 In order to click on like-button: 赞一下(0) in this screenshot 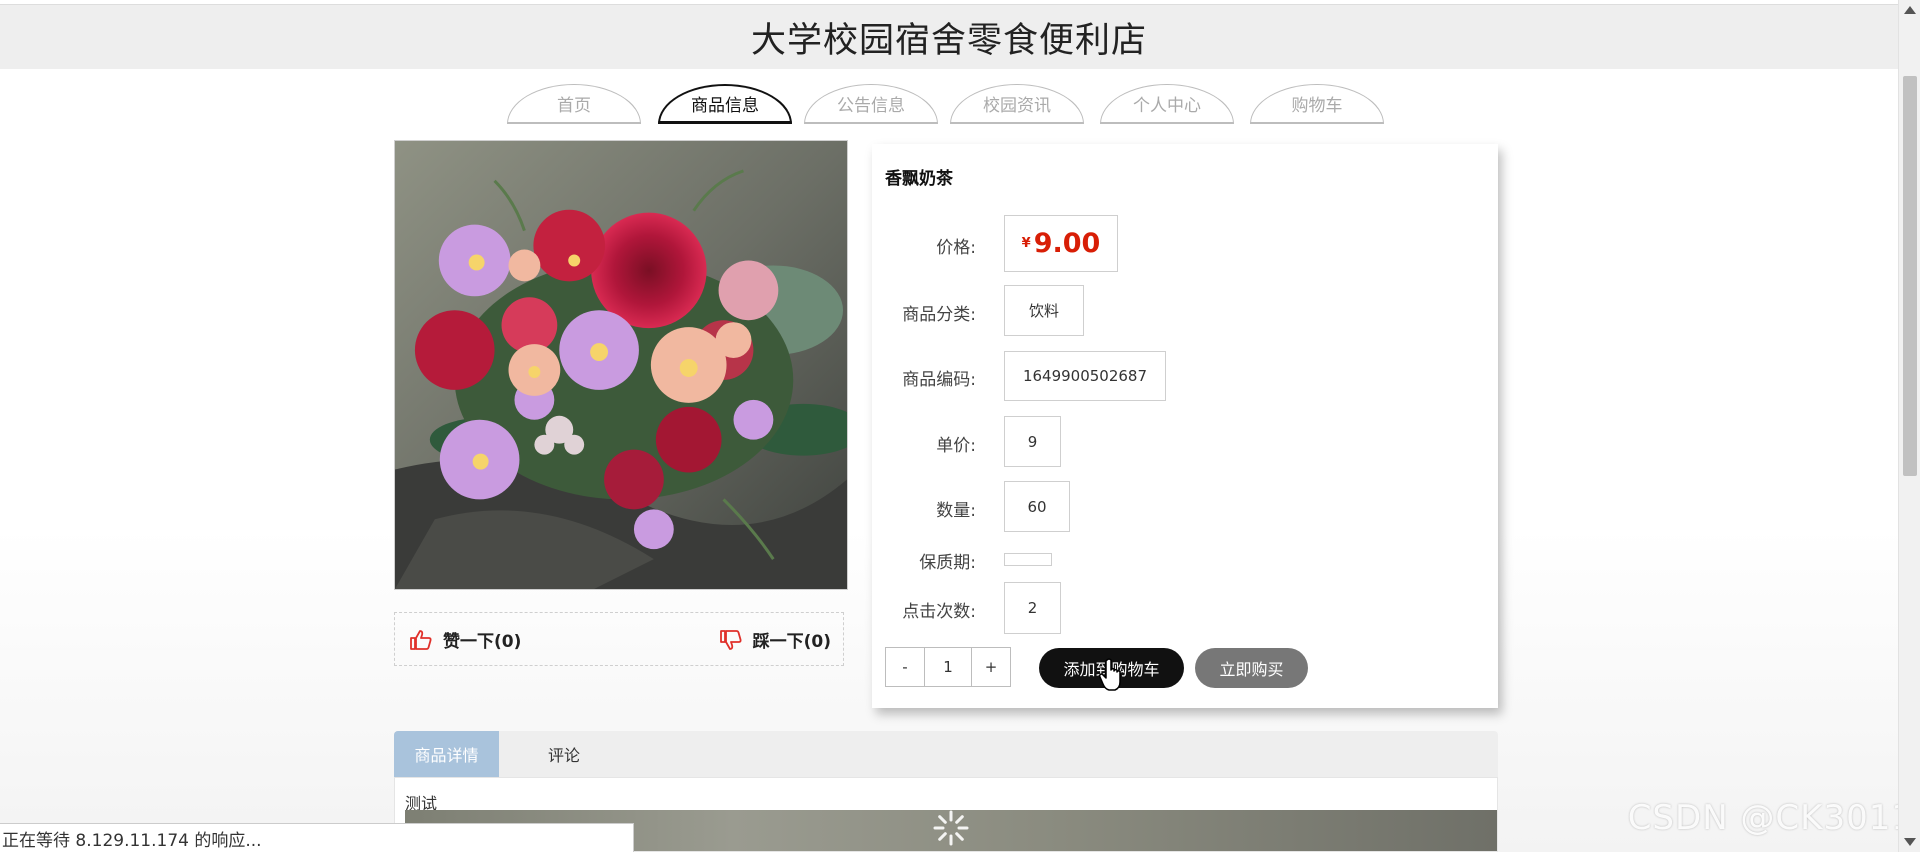, I will do `click(465, 639)`.